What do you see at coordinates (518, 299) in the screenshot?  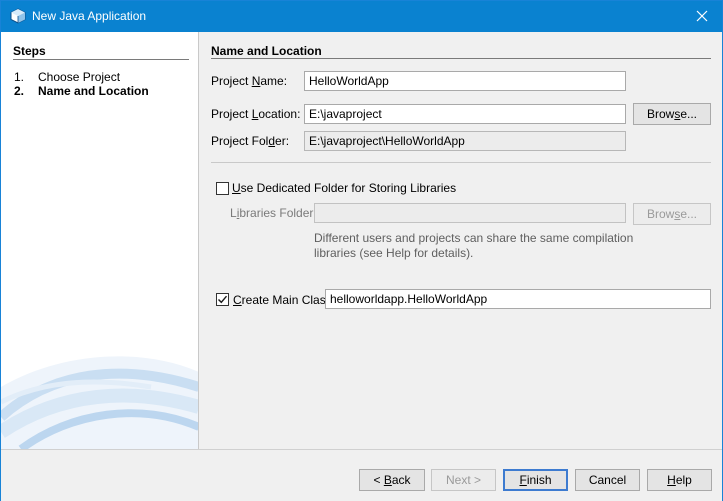 I see `main-class-input: helloworldapp.HelloWorldApp` at bounding box center [518, 299].